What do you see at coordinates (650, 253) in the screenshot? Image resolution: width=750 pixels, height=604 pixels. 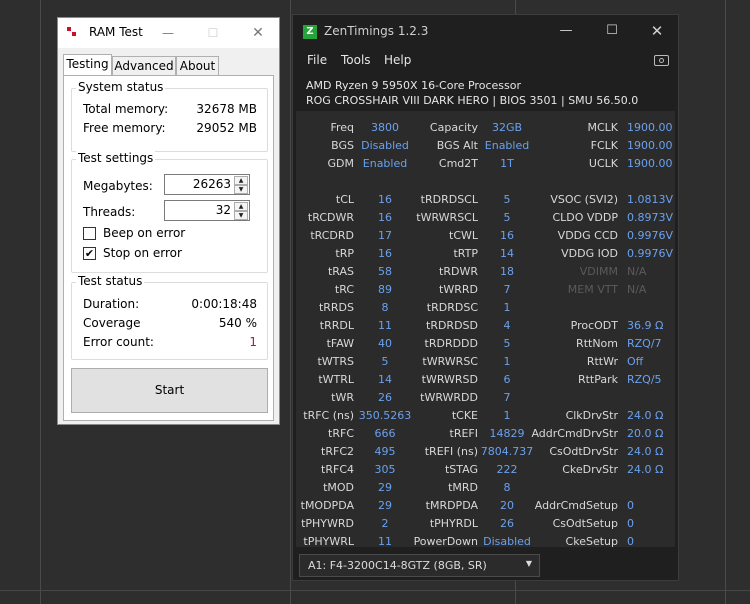 I see `timing-value: 0.9976V` at bounding box center [650, 253].